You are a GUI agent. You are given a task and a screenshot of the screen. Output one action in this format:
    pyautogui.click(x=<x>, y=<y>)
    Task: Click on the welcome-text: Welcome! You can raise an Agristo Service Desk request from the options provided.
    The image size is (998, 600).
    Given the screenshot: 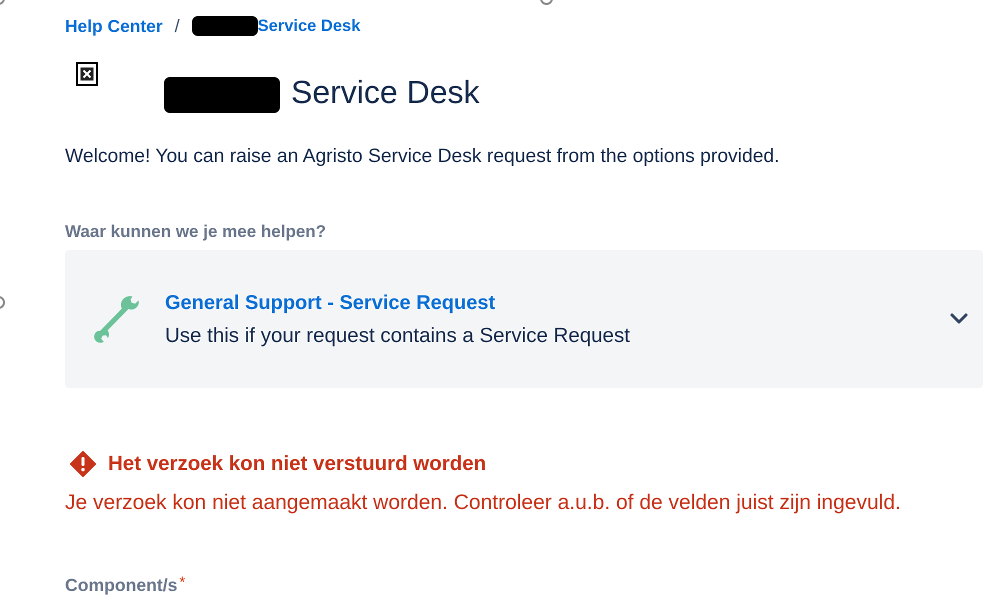 What is the action you would take?
    pyautogui.click(x=422, y=157)
    